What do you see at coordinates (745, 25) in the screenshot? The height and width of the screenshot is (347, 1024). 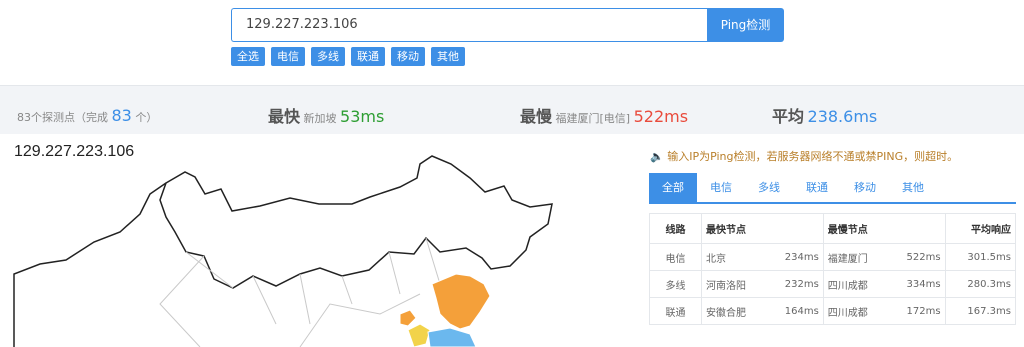 I see `ping-check-button: Ping检测` at bounding box center [745, 25].